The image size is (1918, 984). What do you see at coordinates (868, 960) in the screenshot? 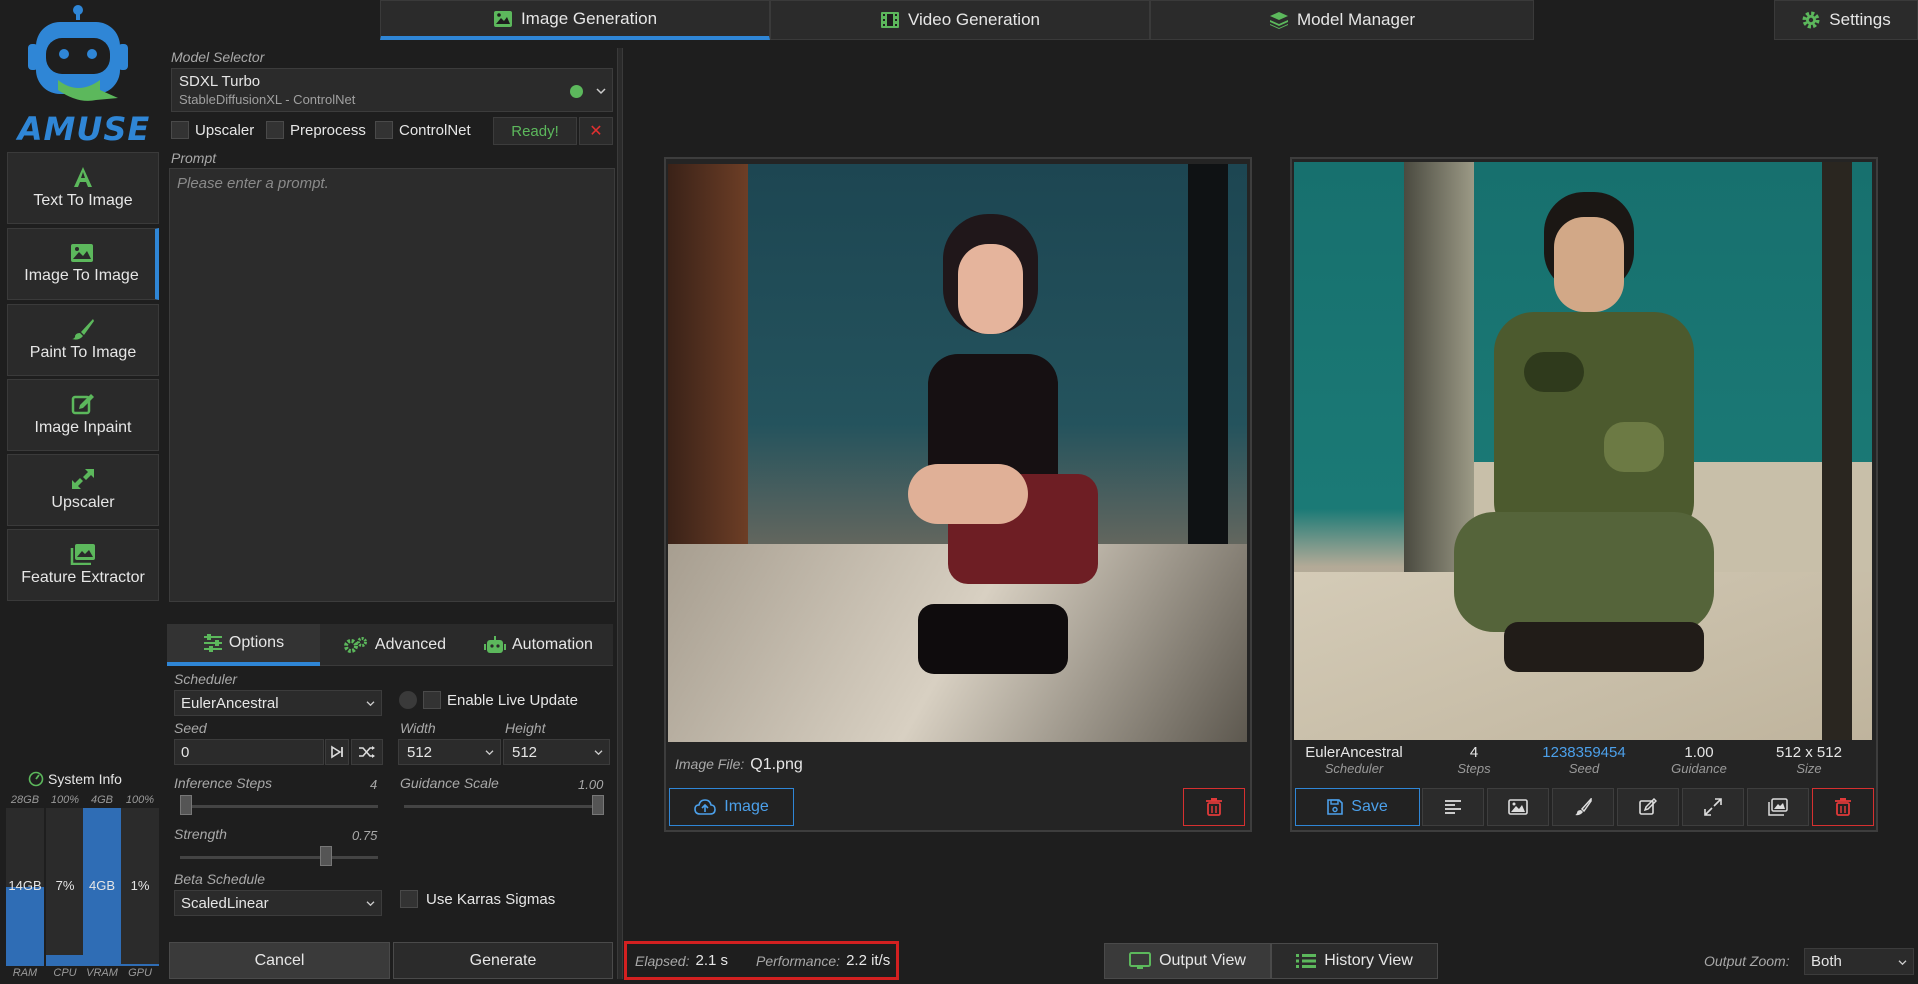
I see `performance-value: 2.2 it/s` at bounding box center [868, 960].